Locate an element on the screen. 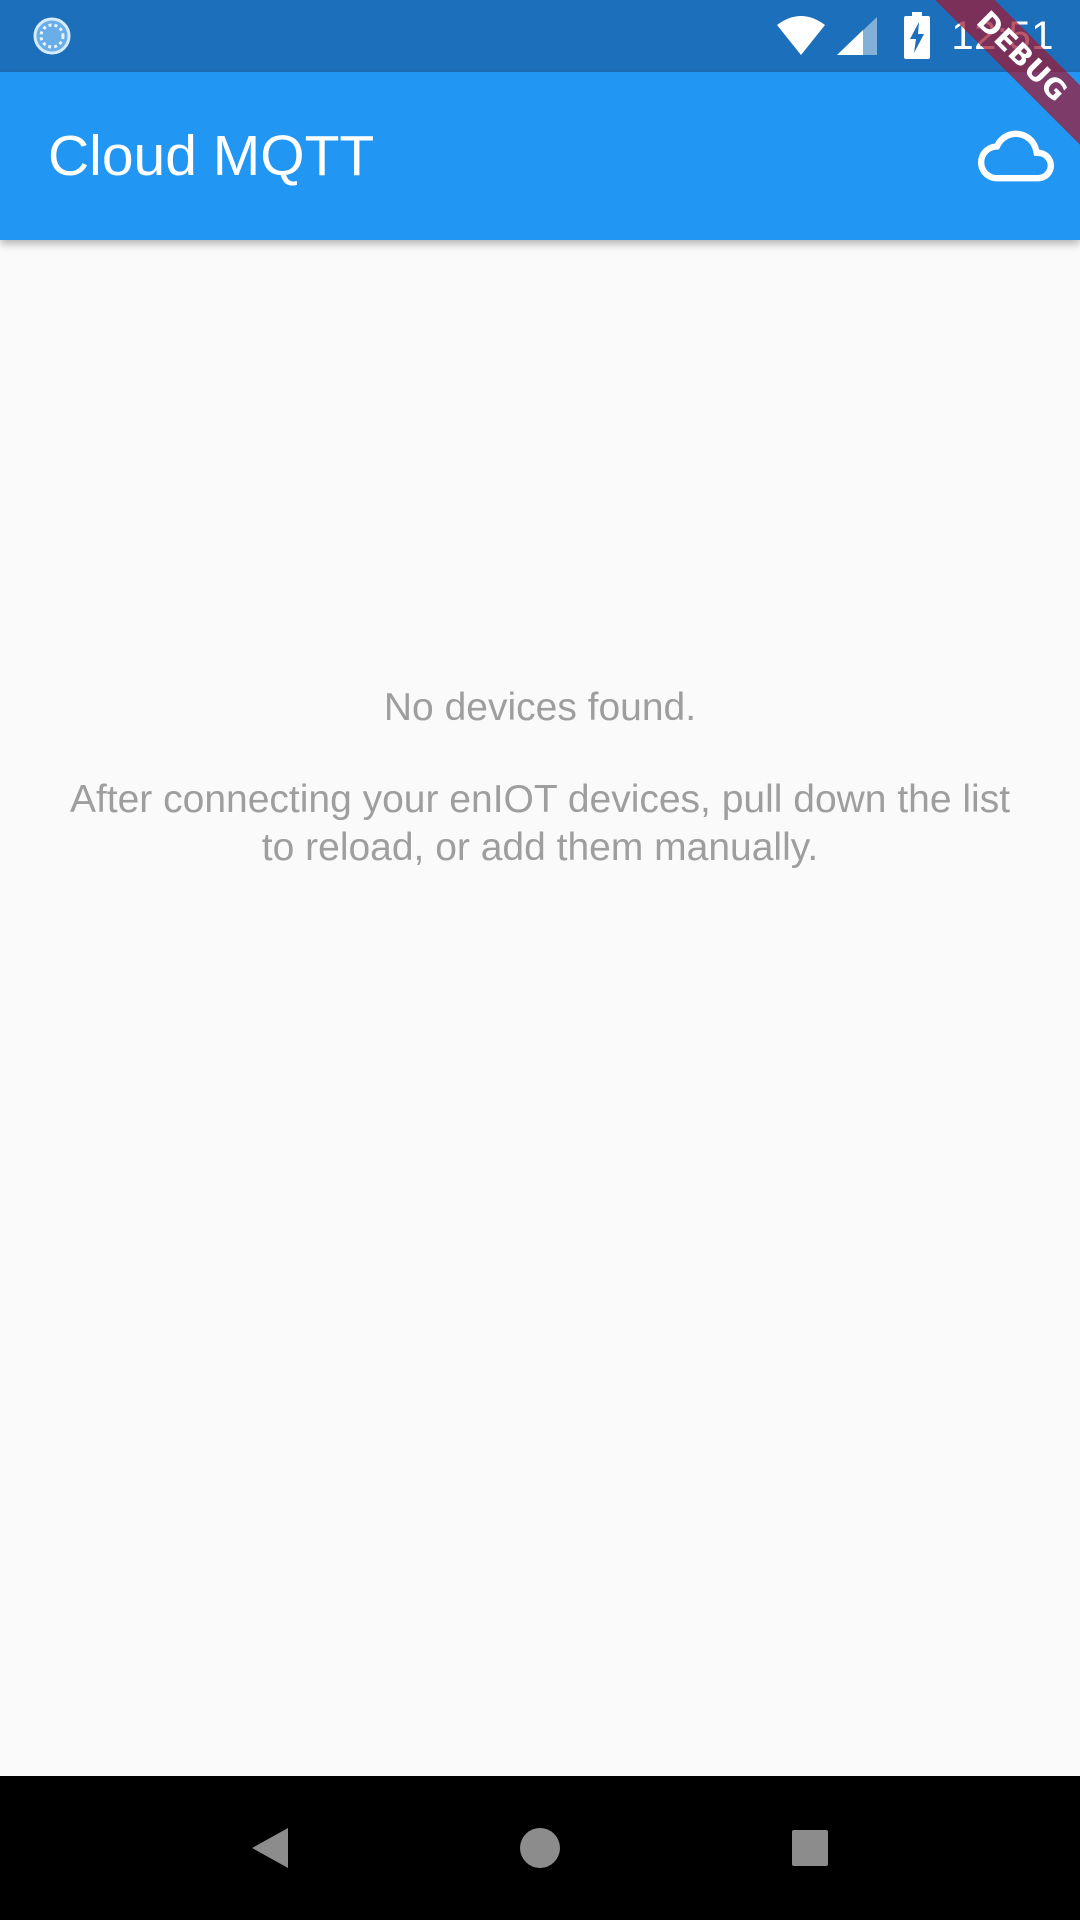  recents-icon is located at coordinates (810, 1848).